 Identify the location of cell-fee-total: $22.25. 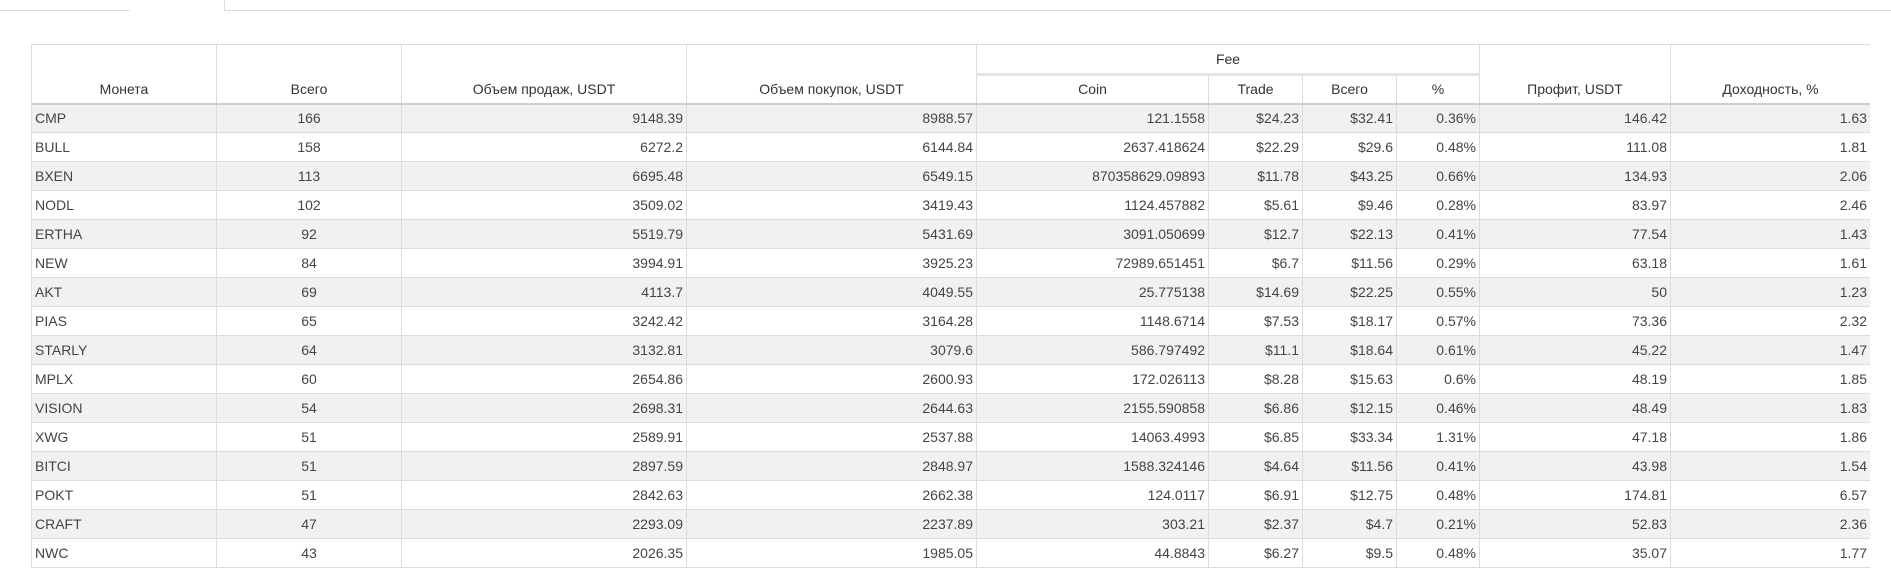
(1349, 292).